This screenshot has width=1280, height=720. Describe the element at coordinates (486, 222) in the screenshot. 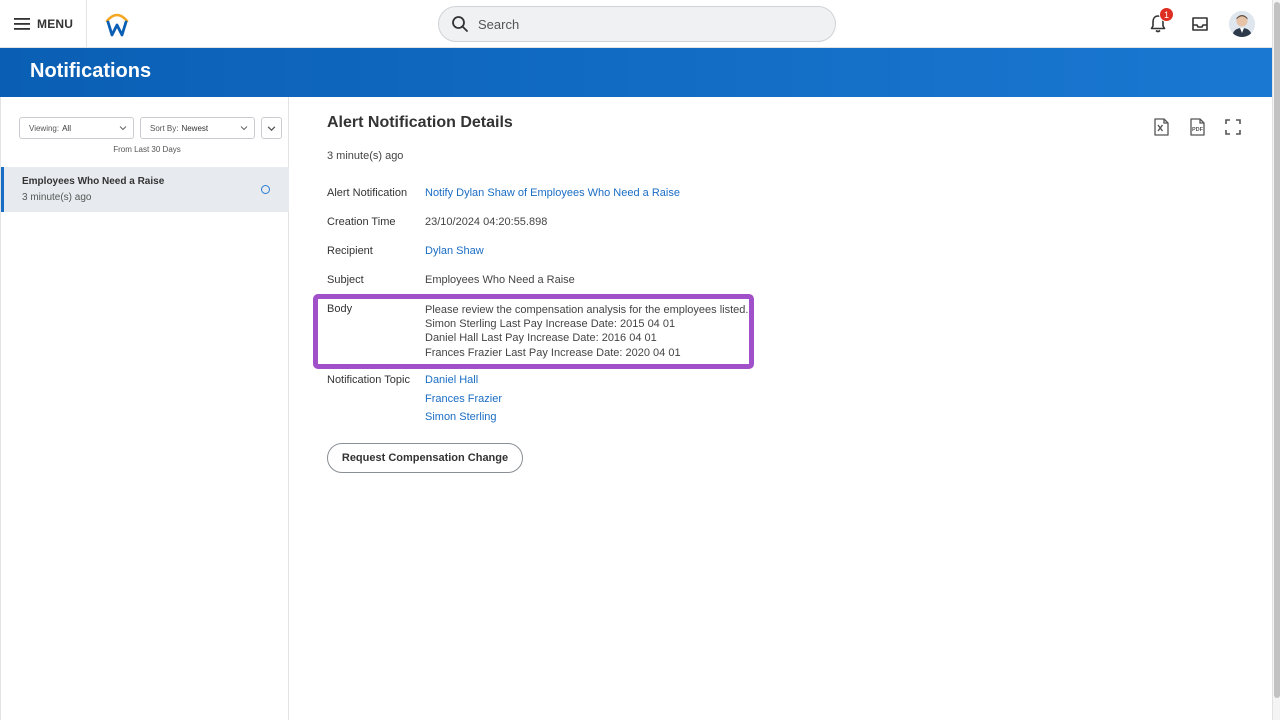

I see `creation-time-value: 23/10/2024 04:20:55.898` at that location.